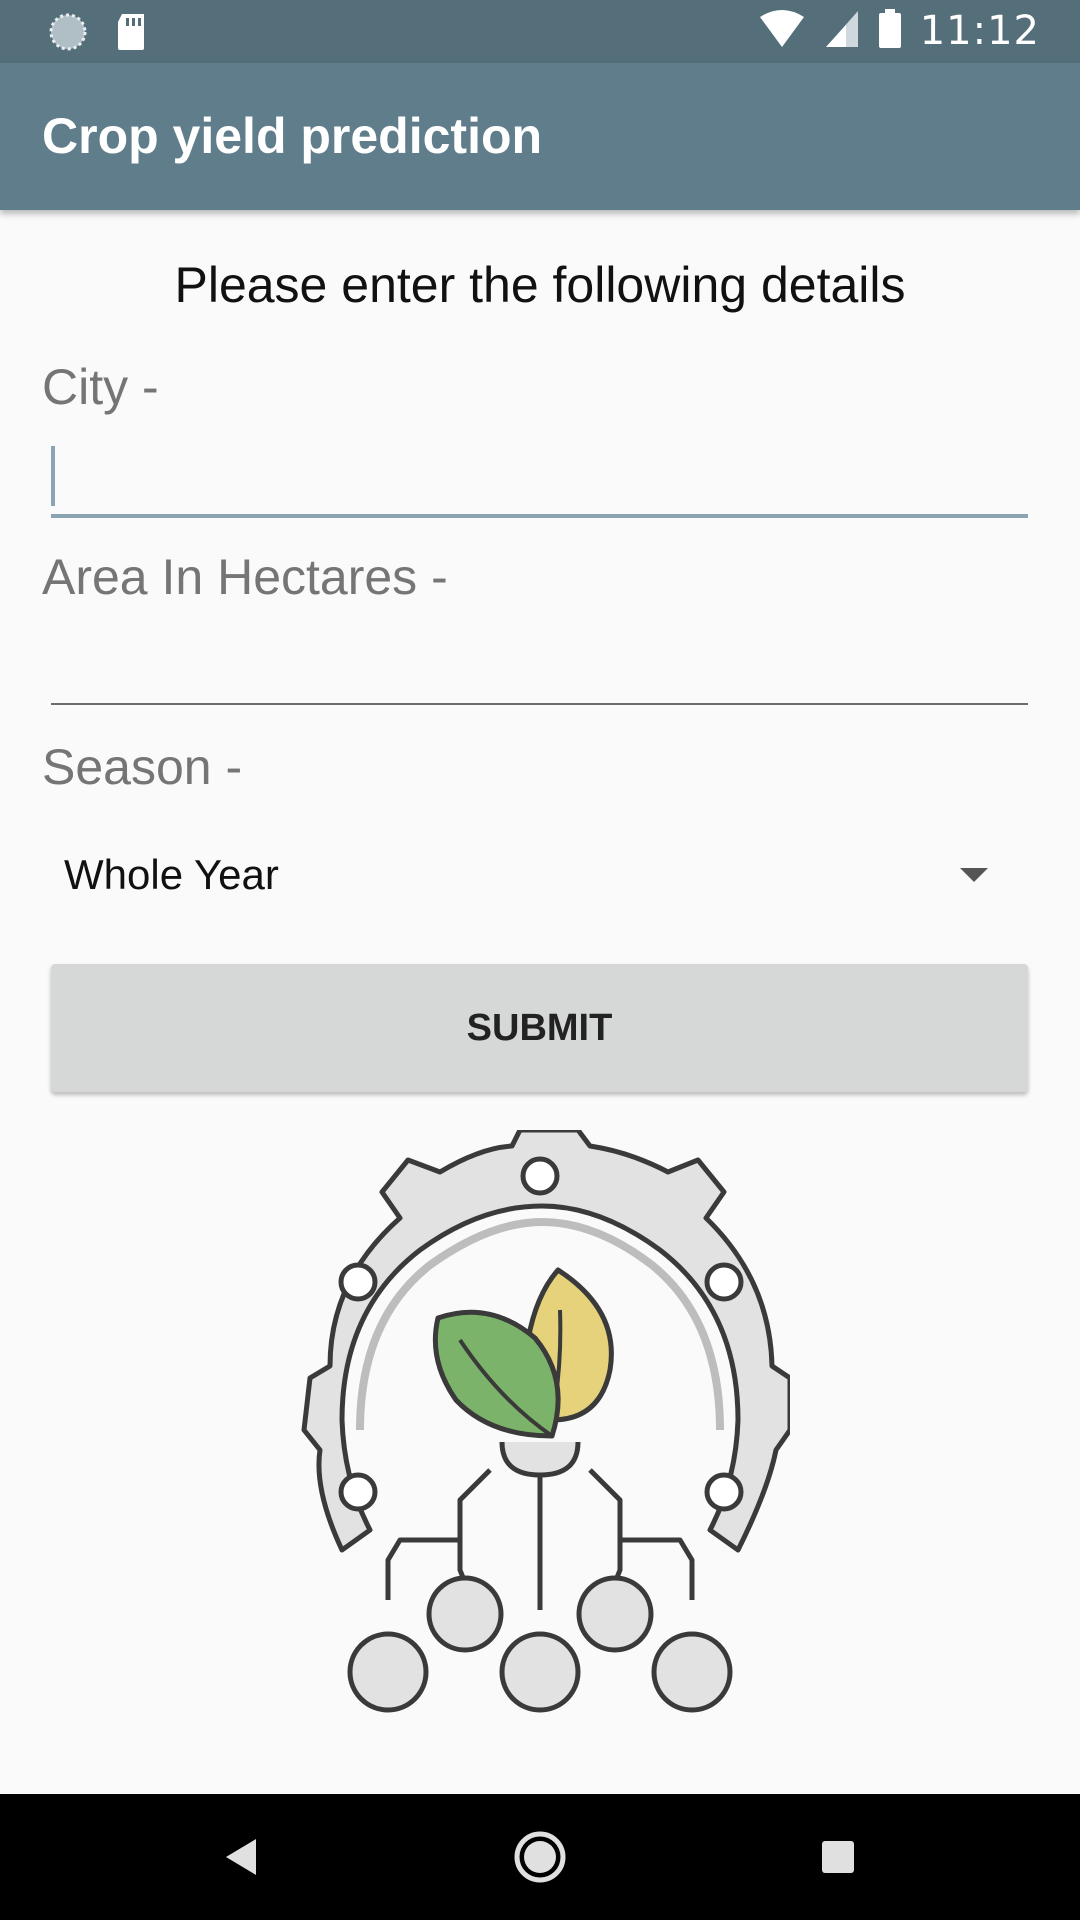 The width and height of the screenshot is (1080, 1920). I want to click on recents-button, so click(838, 1857).